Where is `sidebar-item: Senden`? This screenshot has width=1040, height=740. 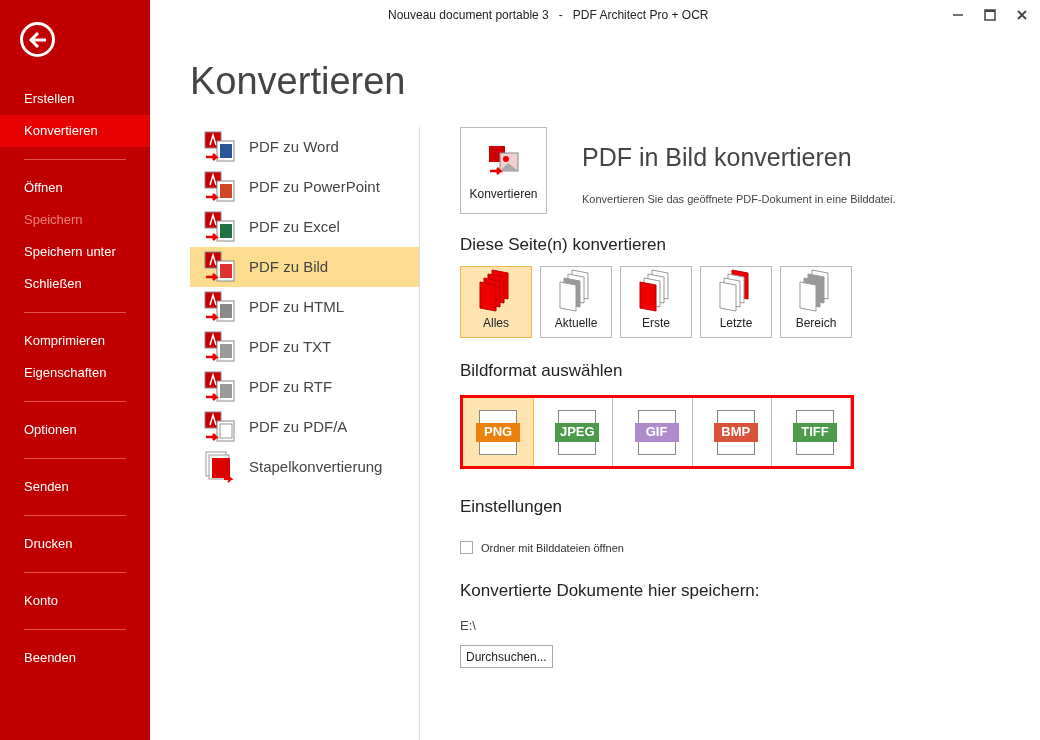 sidebar-item: Senden is located at coordinates (75, 487).